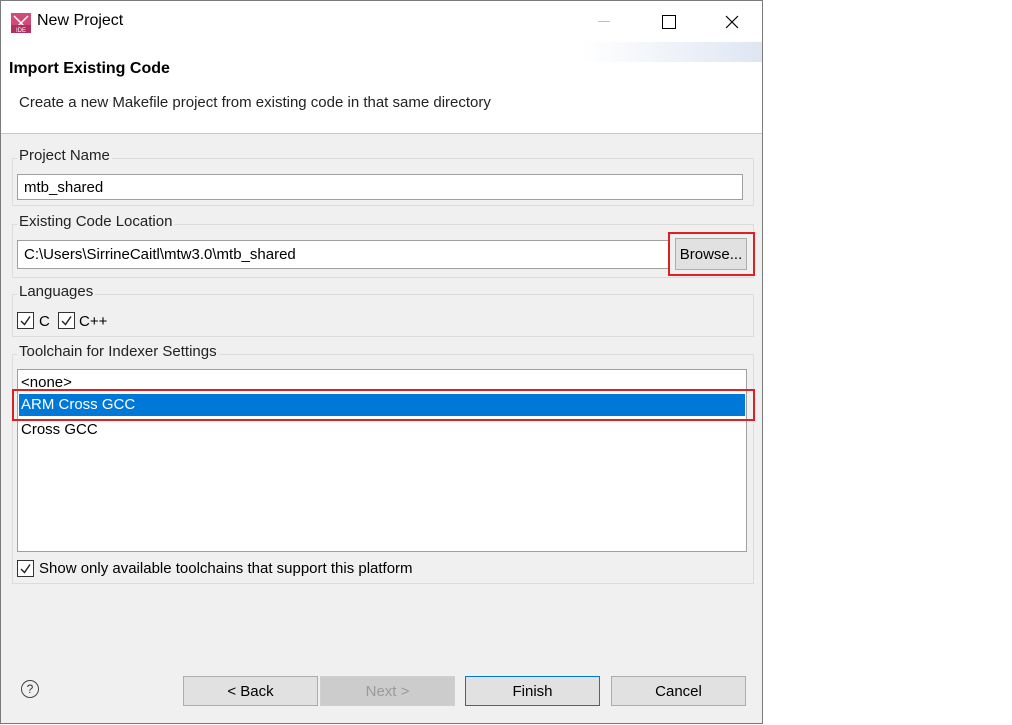 Image resolution: width=1012 pixels, height=725 pixels. I want to click on languages-label: Languages, so click(56, 291).